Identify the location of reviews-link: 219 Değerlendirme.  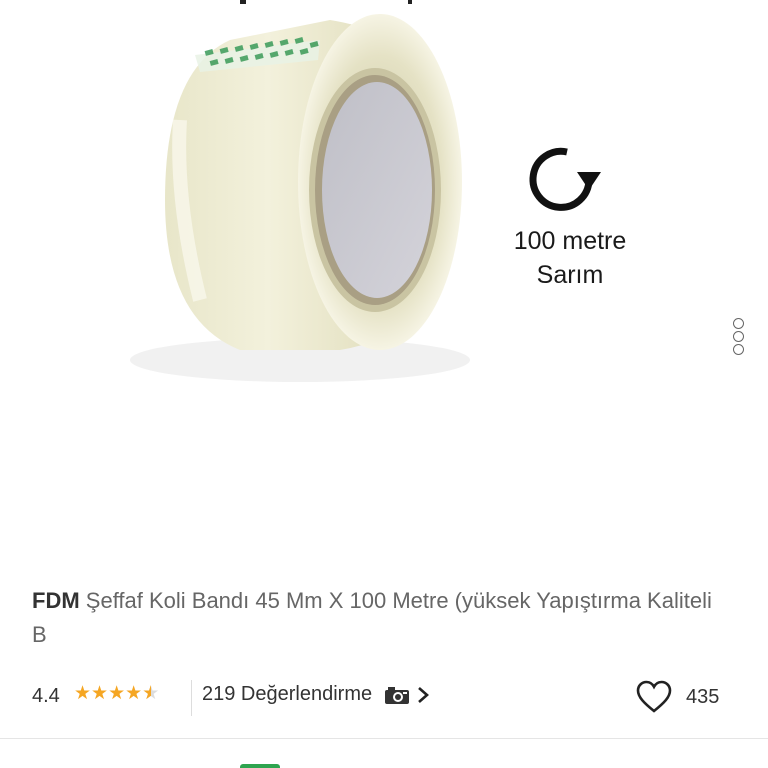
(316, 694).